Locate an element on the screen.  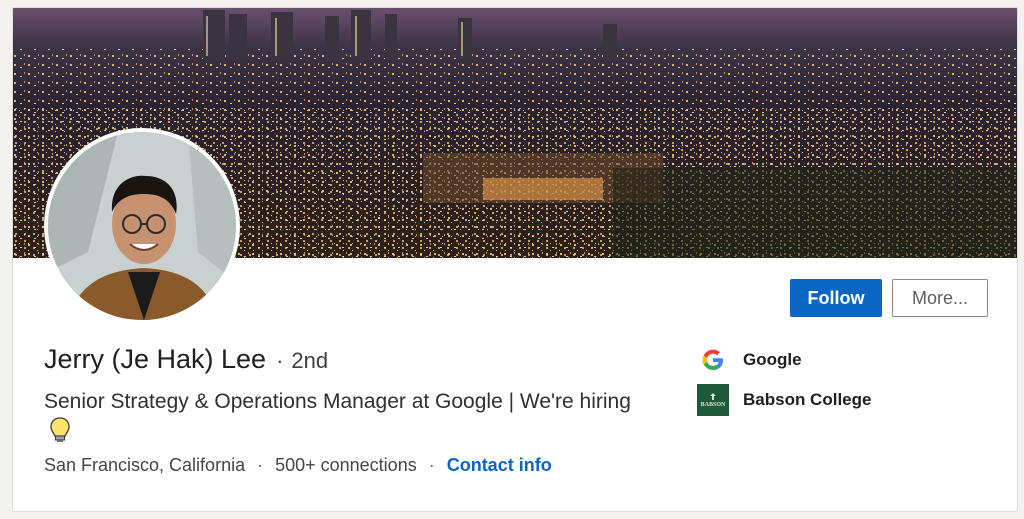
connection-degree: 2nd is located at coordinates (310, 360).